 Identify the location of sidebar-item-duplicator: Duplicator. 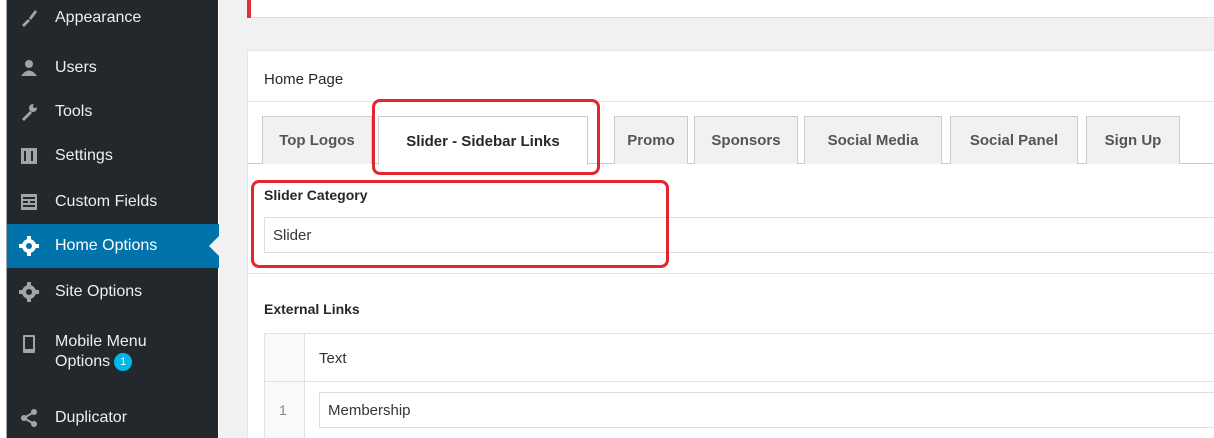
(113, 417).